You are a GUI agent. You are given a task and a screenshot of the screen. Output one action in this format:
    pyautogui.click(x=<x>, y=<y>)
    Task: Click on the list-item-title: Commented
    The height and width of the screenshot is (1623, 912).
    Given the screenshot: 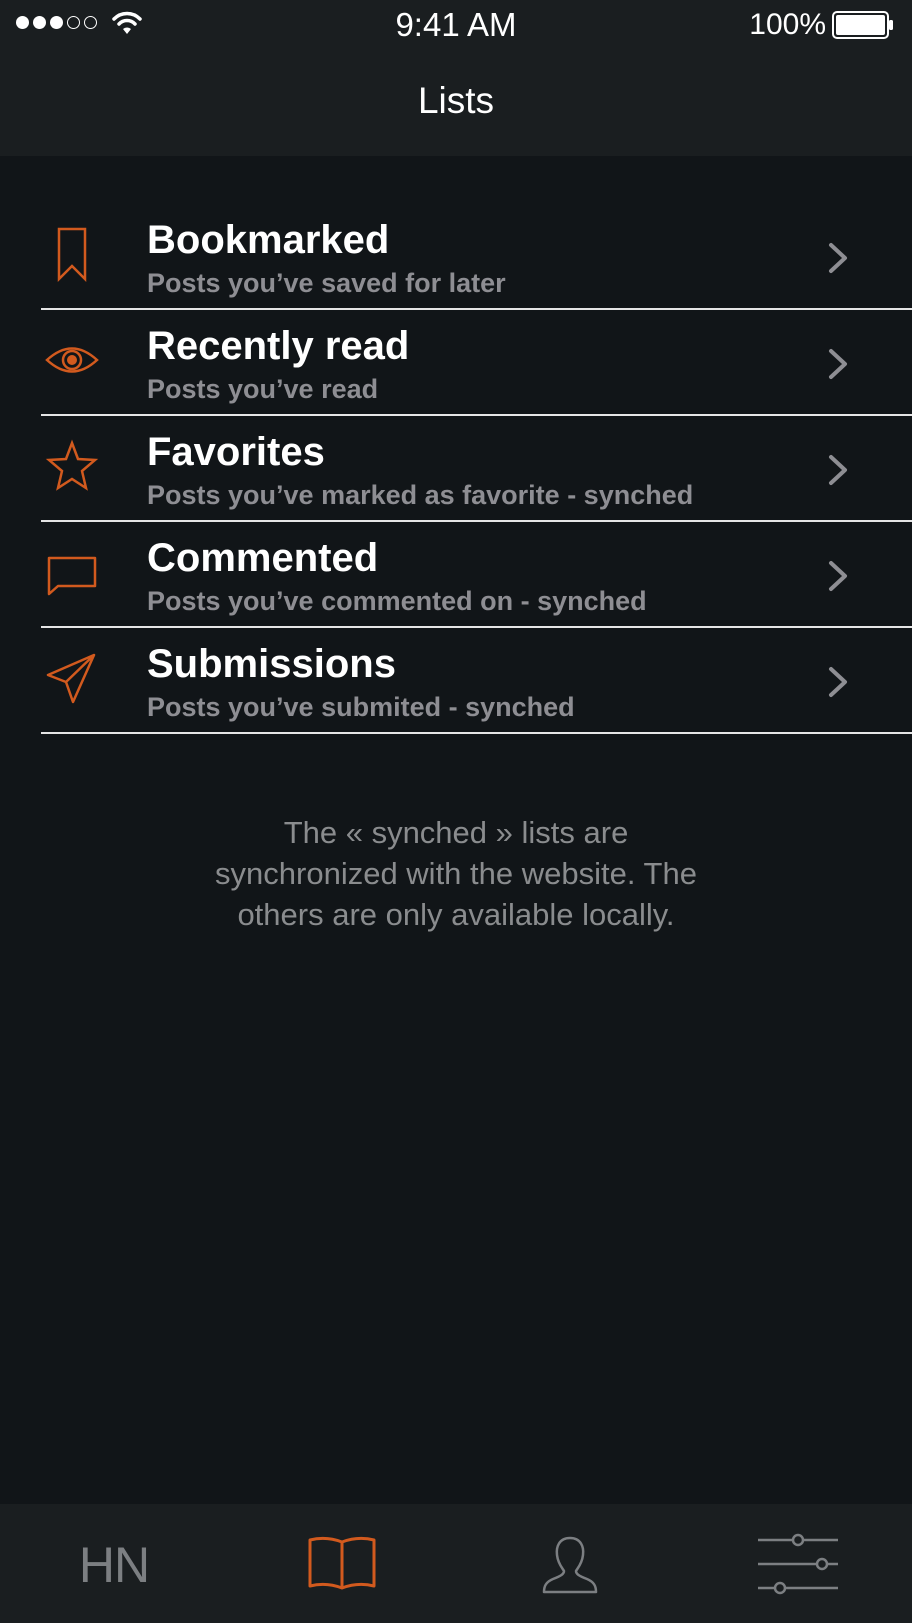 What is the action you would take?
    pyautogui.click(x=263, y=558)
    